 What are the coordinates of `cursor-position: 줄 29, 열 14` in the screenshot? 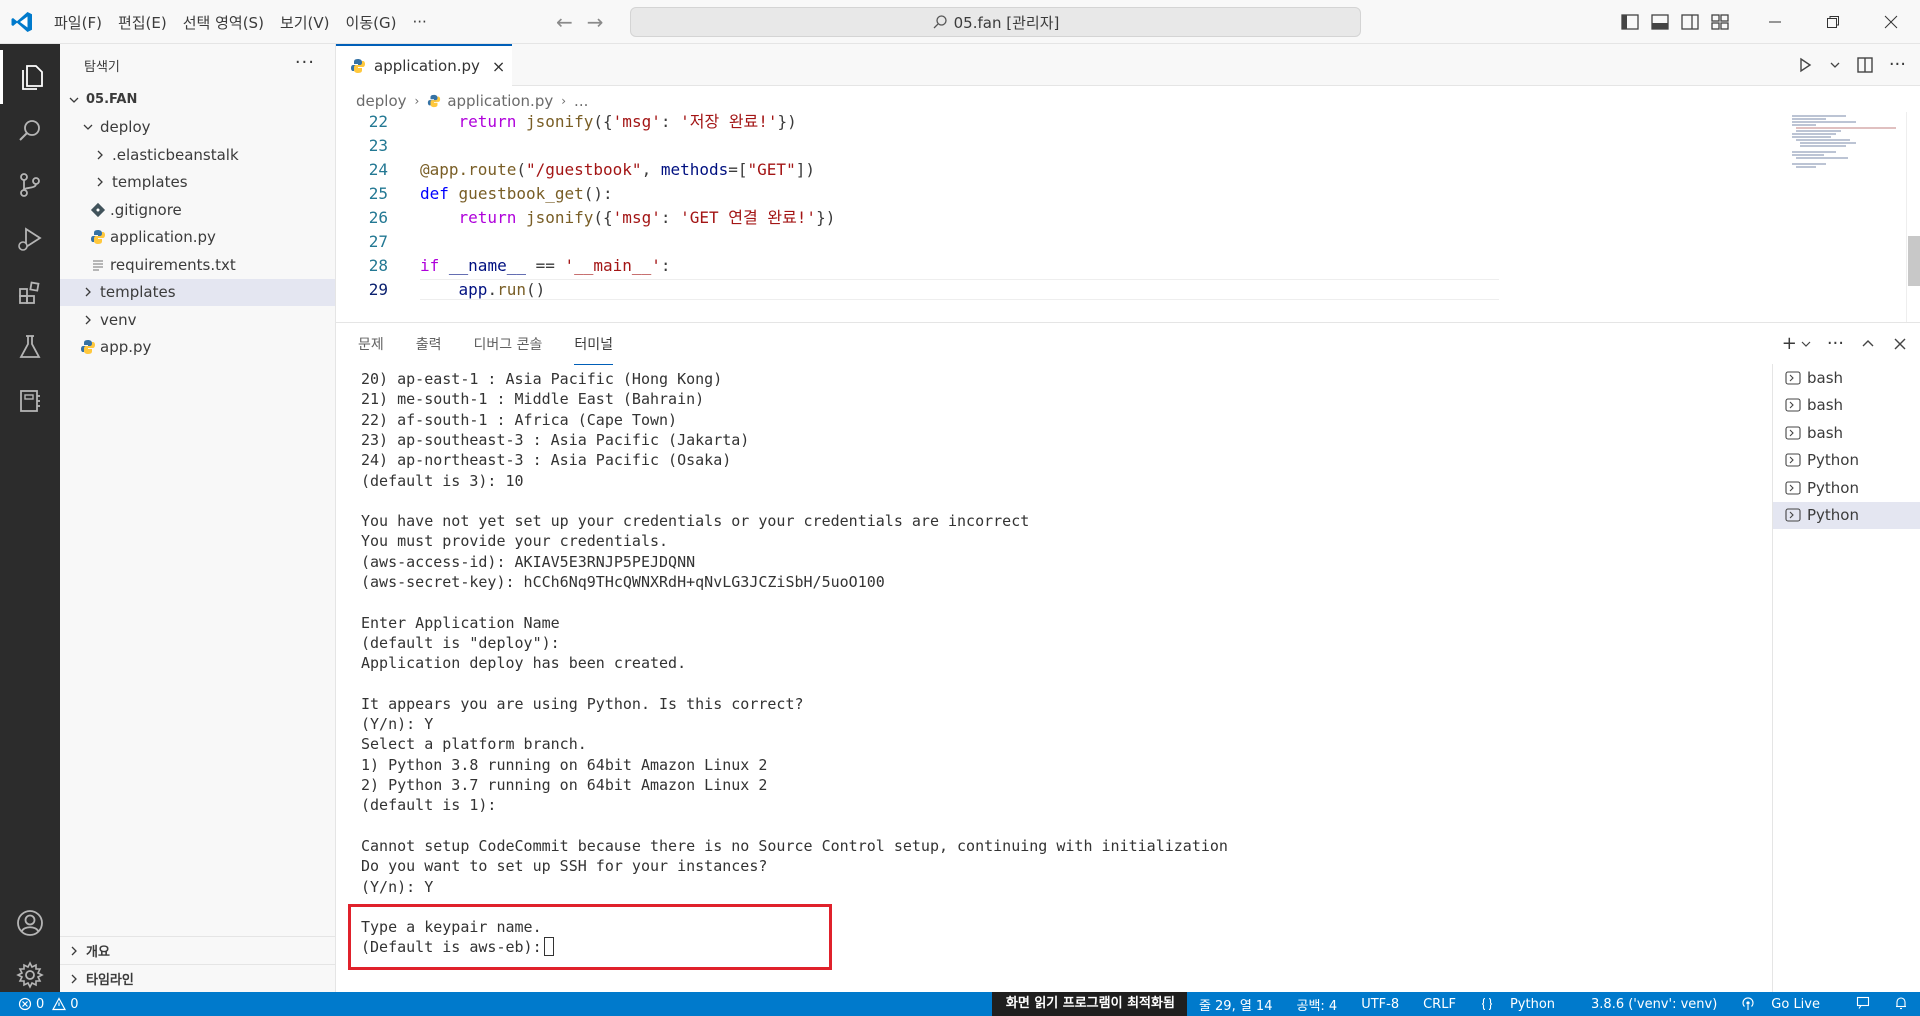 It's located at (1236, 1004).